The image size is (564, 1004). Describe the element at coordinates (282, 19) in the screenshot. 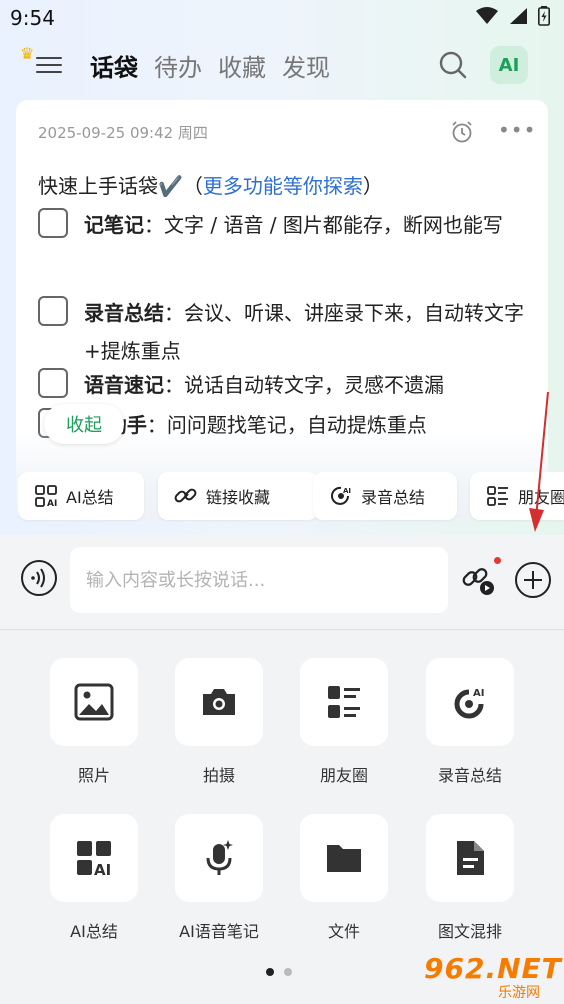

I see `status-bar: 9:54` at that location.